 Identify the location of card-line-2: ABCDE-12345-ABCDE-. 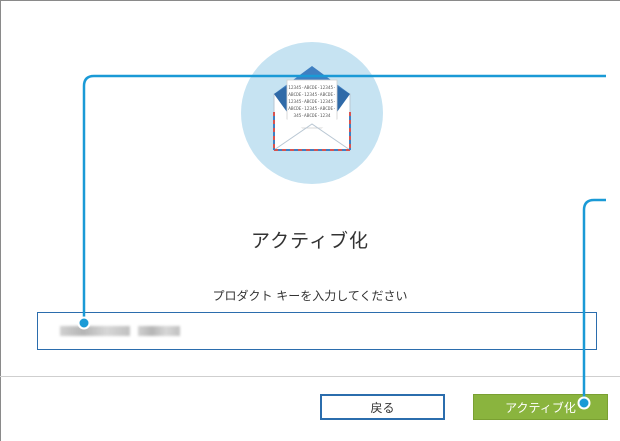
(312, 95).